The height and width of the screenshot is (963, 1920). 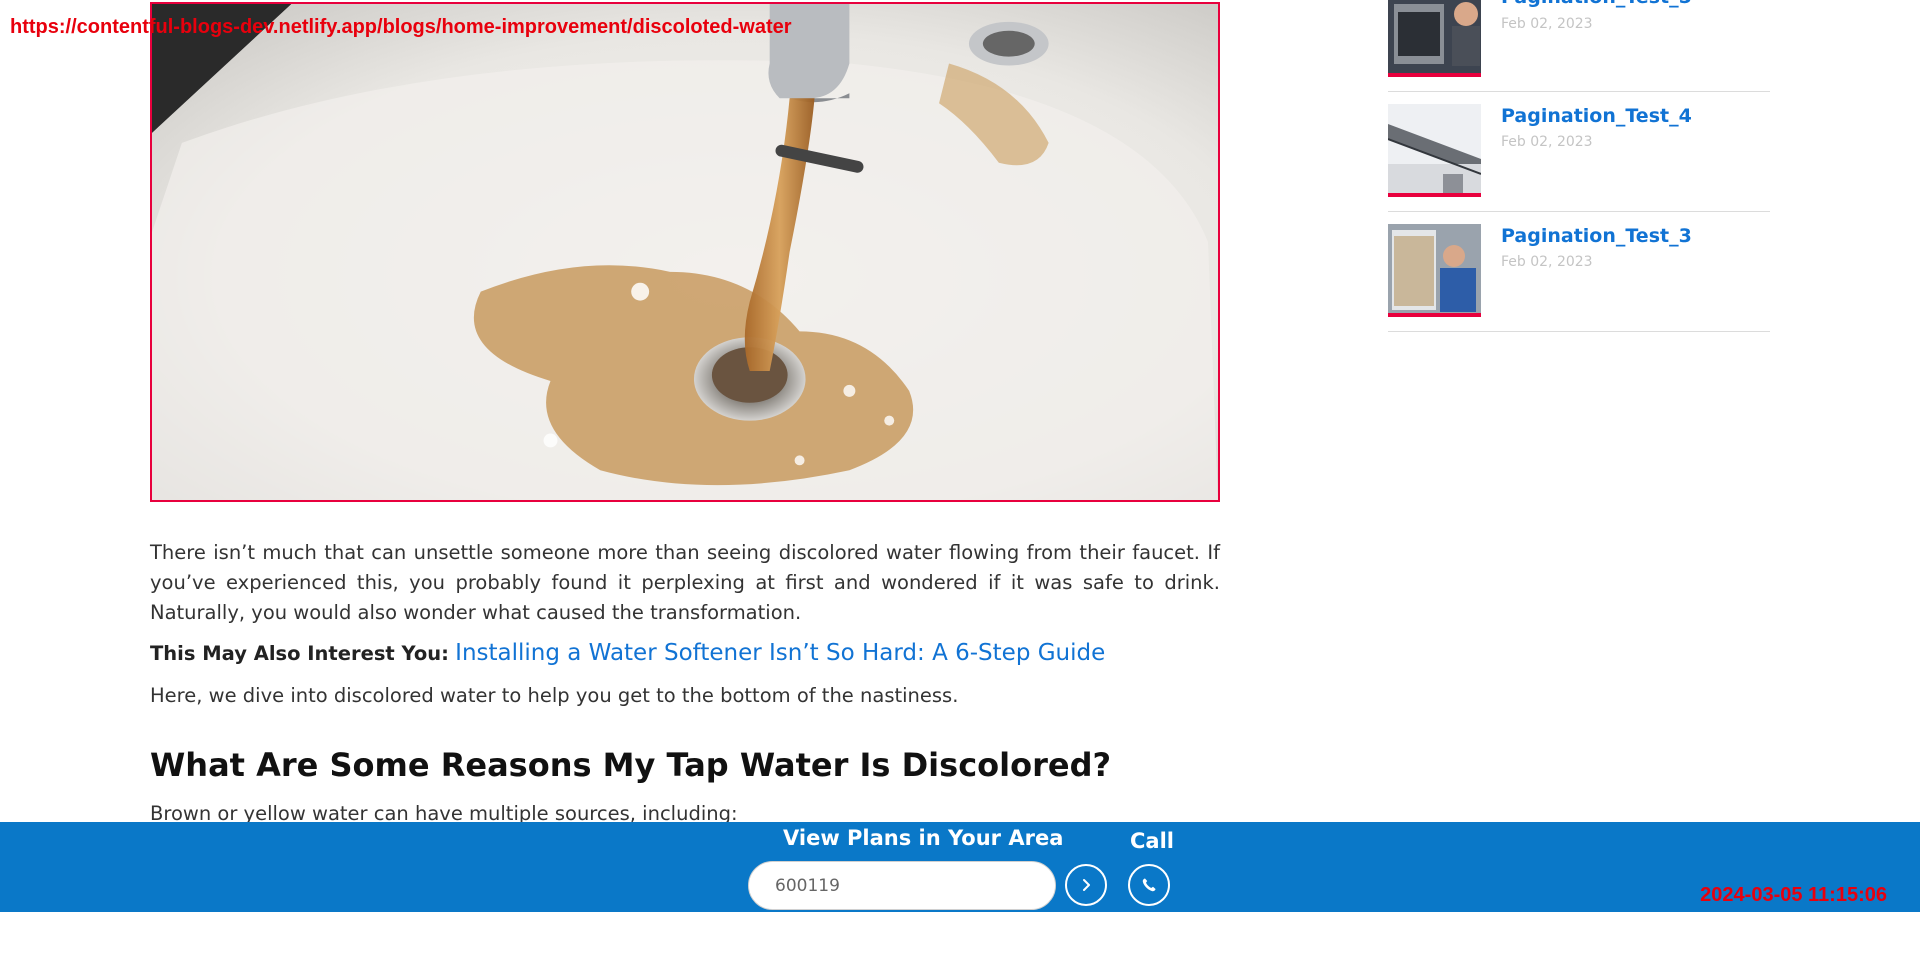 I want to click on technician-at-fridge-thumb, so click(x=1434, y=268).